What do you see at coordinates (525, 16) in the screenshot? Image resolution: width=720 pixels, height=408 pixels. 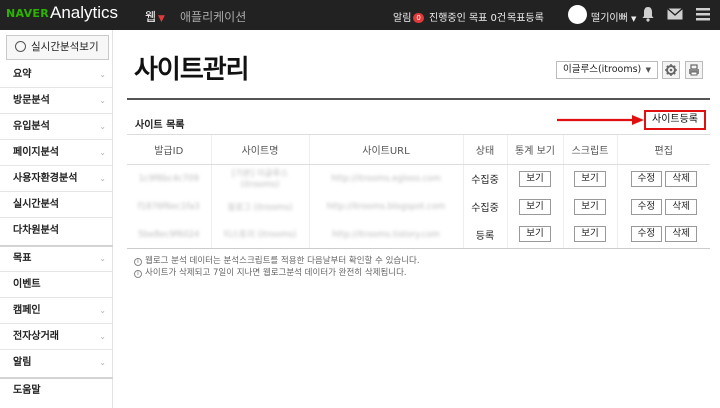 I see `goal-register-link: 목표등록` at bounding box center [525, 16].